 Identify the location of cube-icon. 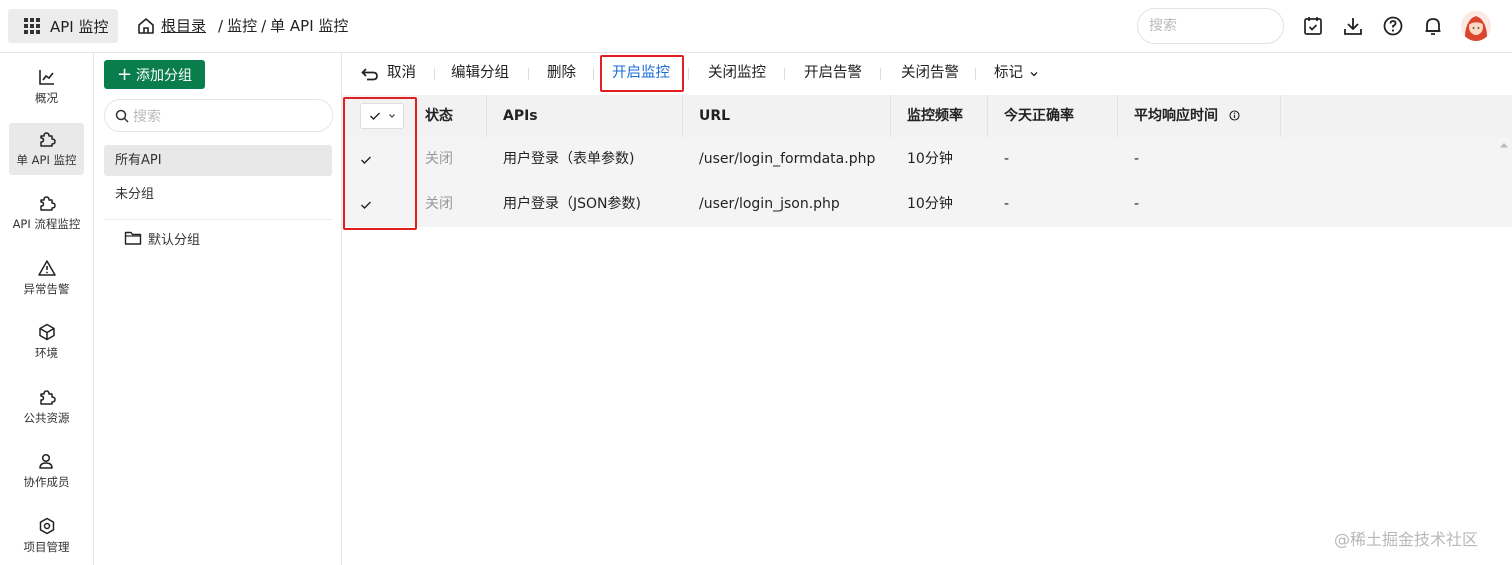
(46, 332).